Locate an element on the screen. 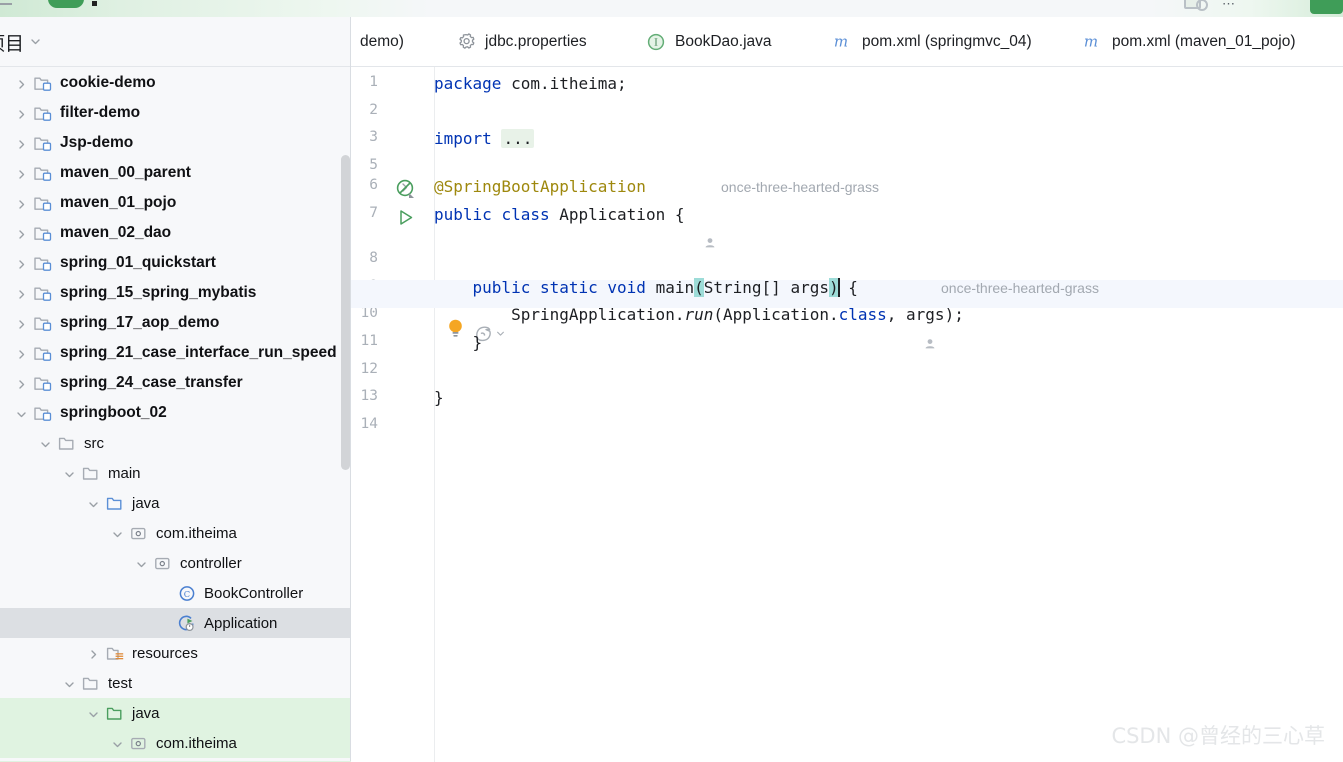 This screenshot has height=762, width=1343. green-pill-icon is located at coordinates (66, 4).